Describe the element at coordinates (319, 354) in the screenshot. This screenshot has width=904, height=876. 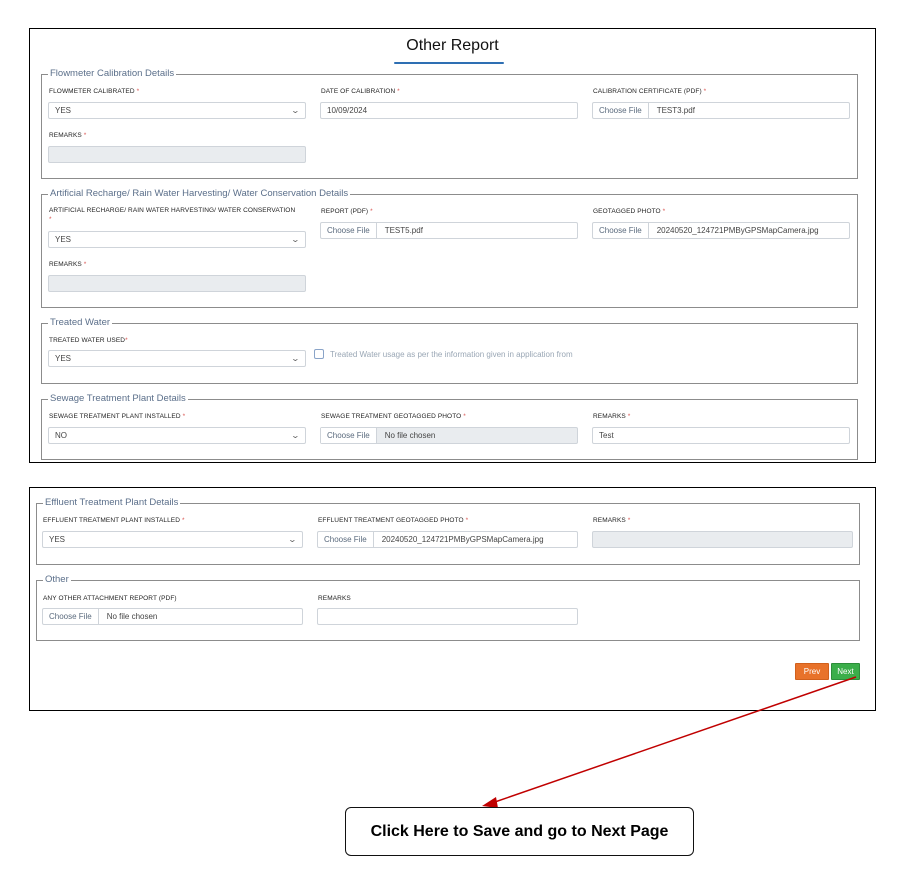
I see `treated-water-checkbox` at that location.